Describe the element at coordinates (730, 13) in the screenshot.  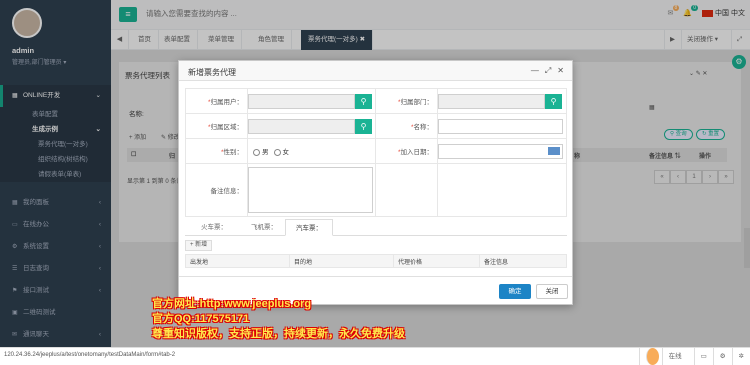
I see `language-label: 中国 中文` at that location.